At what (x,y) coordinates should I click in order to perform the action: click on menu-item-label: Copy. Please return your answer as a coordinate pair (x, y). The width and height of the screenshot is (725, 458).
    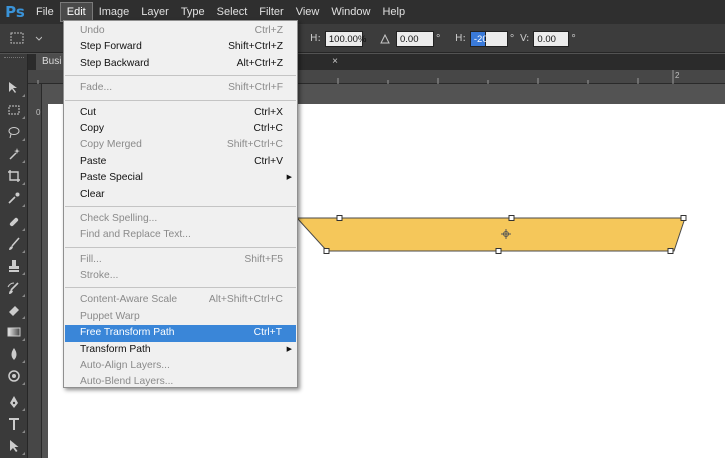
    Looking at the image, I should click on (92, 128).